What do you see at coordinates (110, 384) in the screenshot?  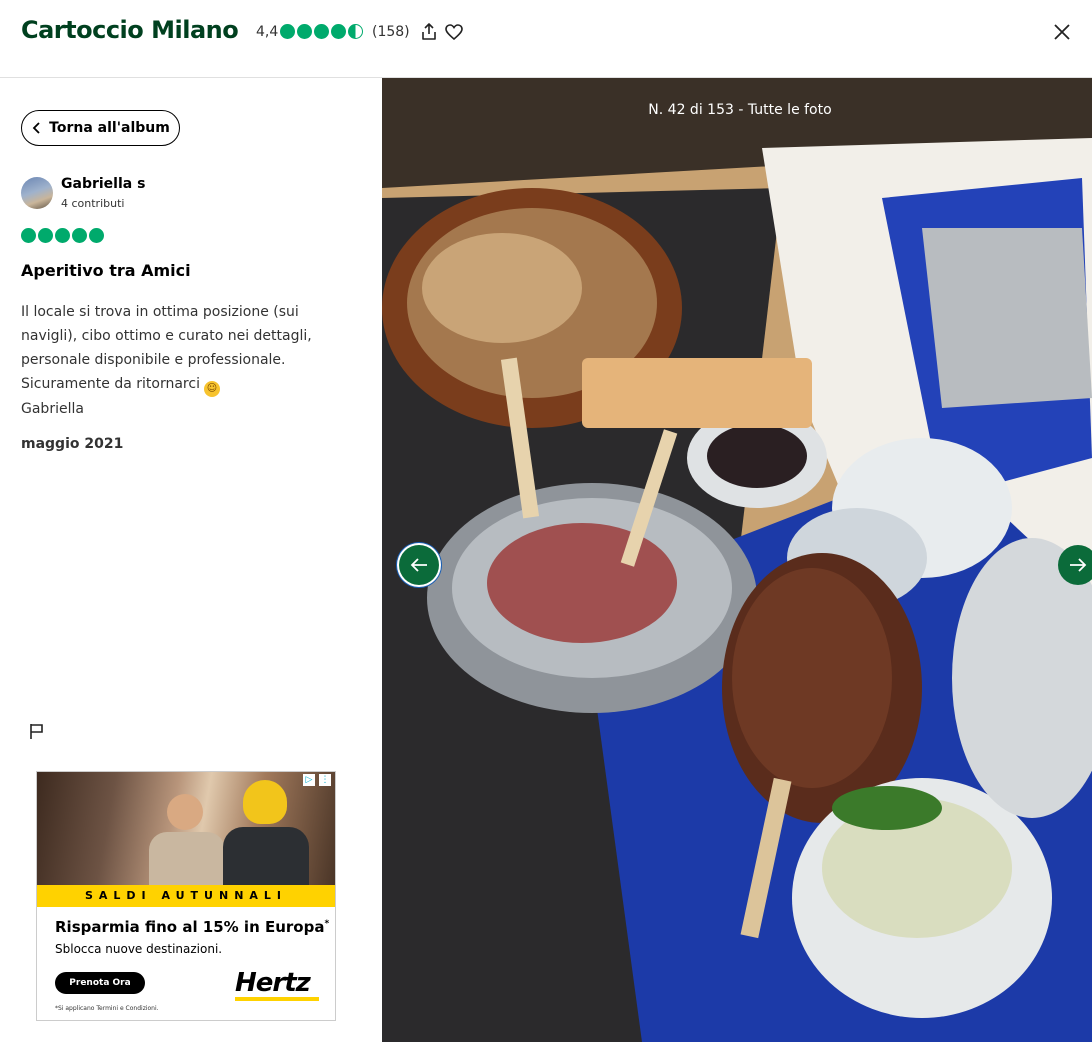 I see `review-text-line: Sicuramente da ritornarci` at bounding box center [110, 384].